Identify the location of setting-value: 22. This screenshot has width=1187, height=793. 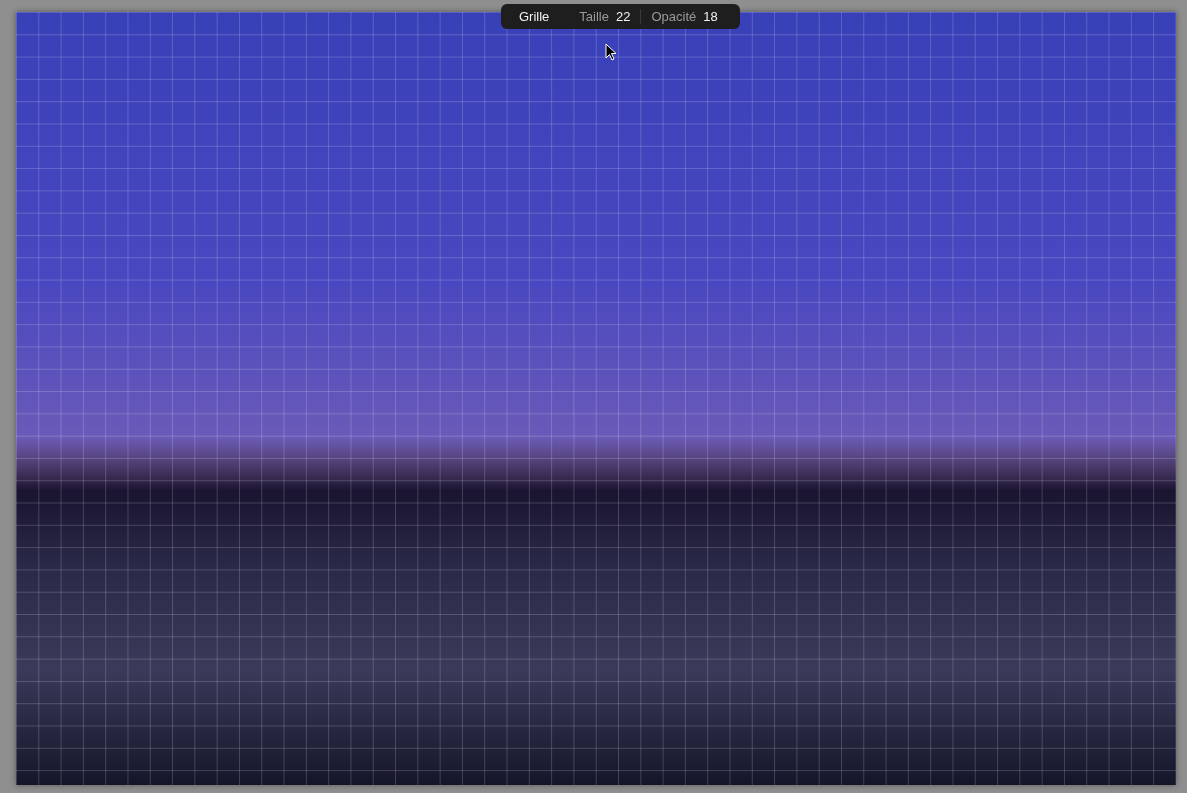
(623, 16).